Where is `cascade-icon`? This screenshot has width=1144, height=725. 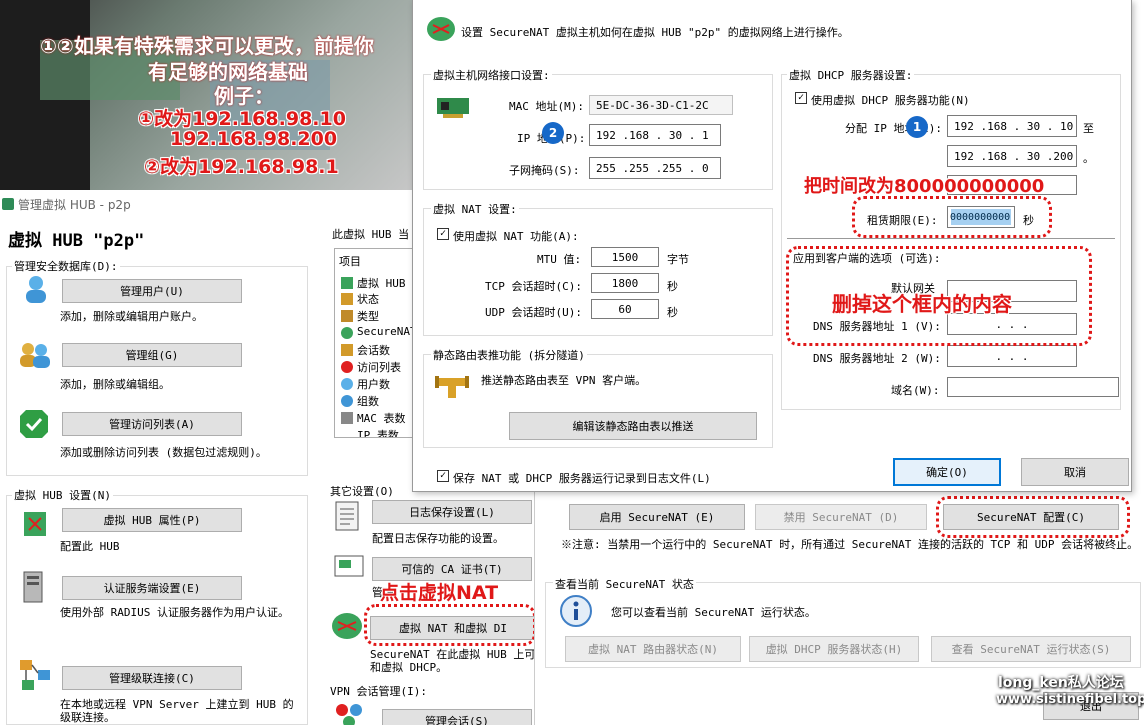
cascade-icon is located at coordinates (35, 675).